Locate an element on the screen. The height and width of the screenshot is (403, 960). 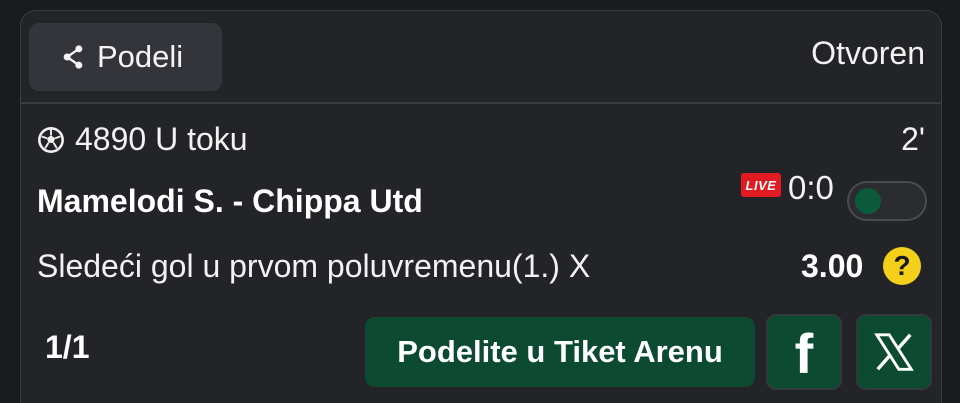
event-info: 4890 U toku is located at coordinates (142, 139).